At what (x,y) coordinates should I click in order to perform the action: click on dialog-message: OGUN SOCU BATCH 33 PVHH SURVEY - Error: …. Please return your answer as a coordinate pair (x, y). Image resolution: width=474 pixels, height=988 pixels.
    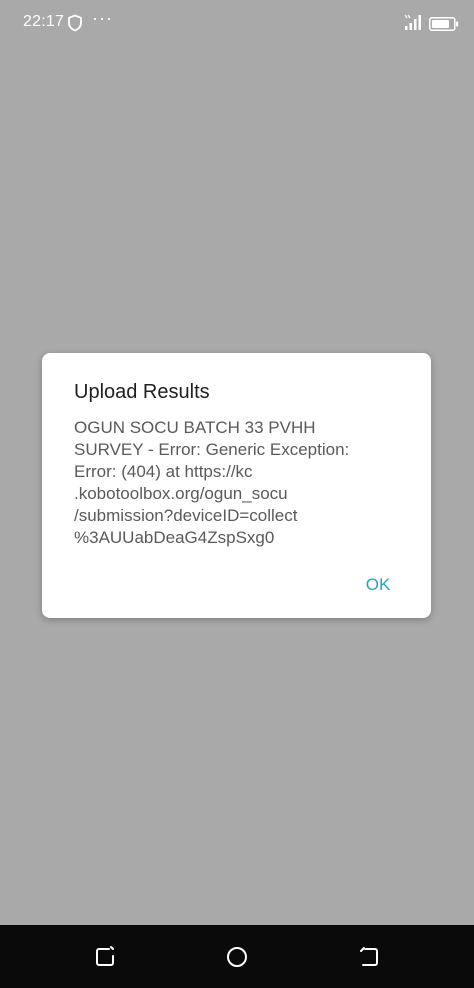
    Looking at the image, I should click on (239, 483).